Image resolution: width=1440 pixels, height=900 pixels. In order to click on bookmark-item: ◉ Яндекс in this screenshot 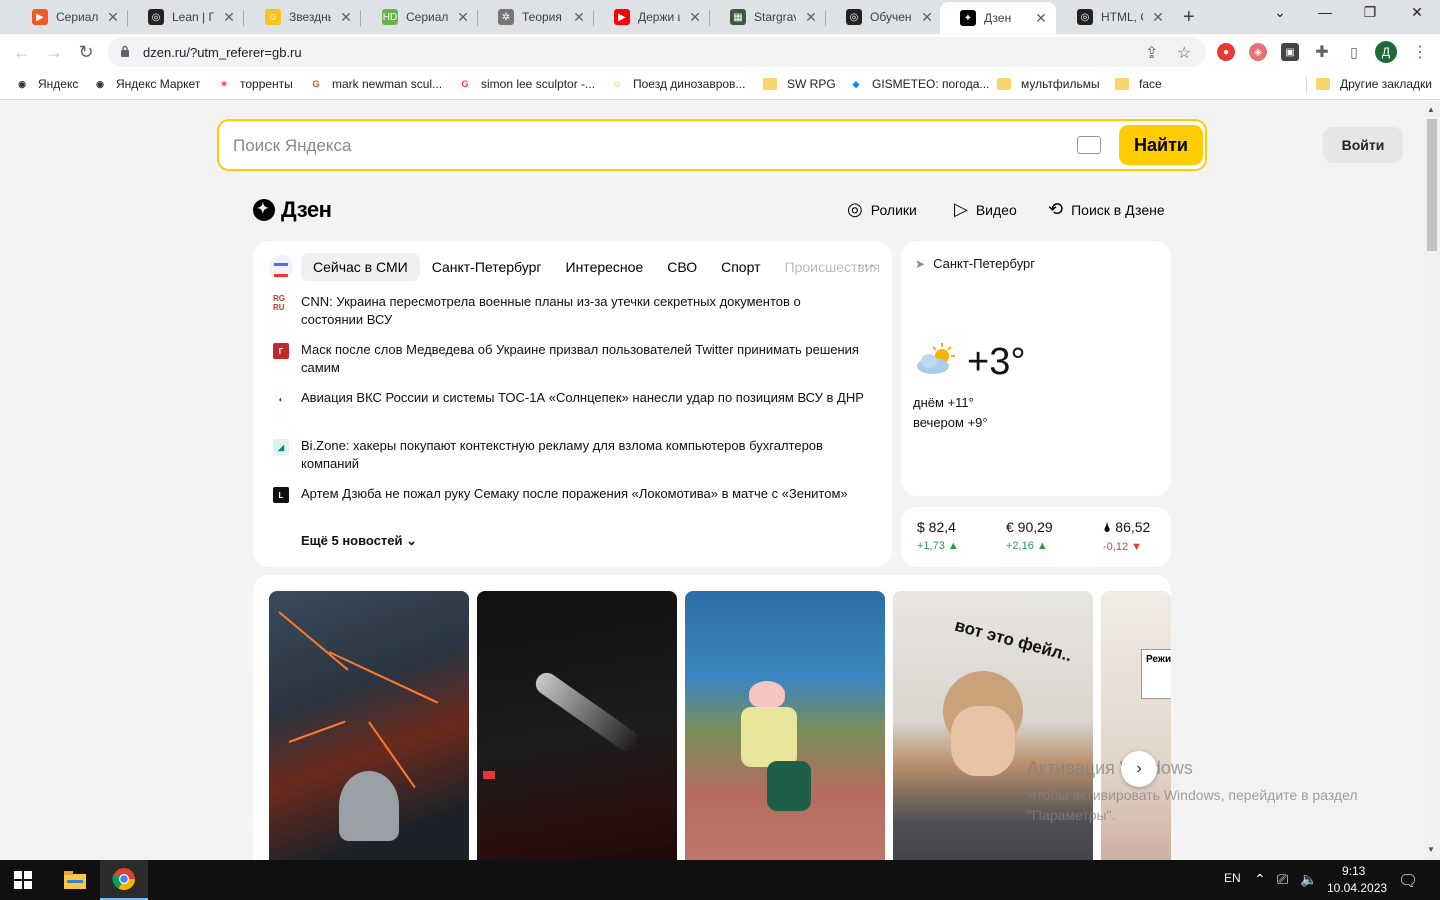, I will do `click(46, 84)`.